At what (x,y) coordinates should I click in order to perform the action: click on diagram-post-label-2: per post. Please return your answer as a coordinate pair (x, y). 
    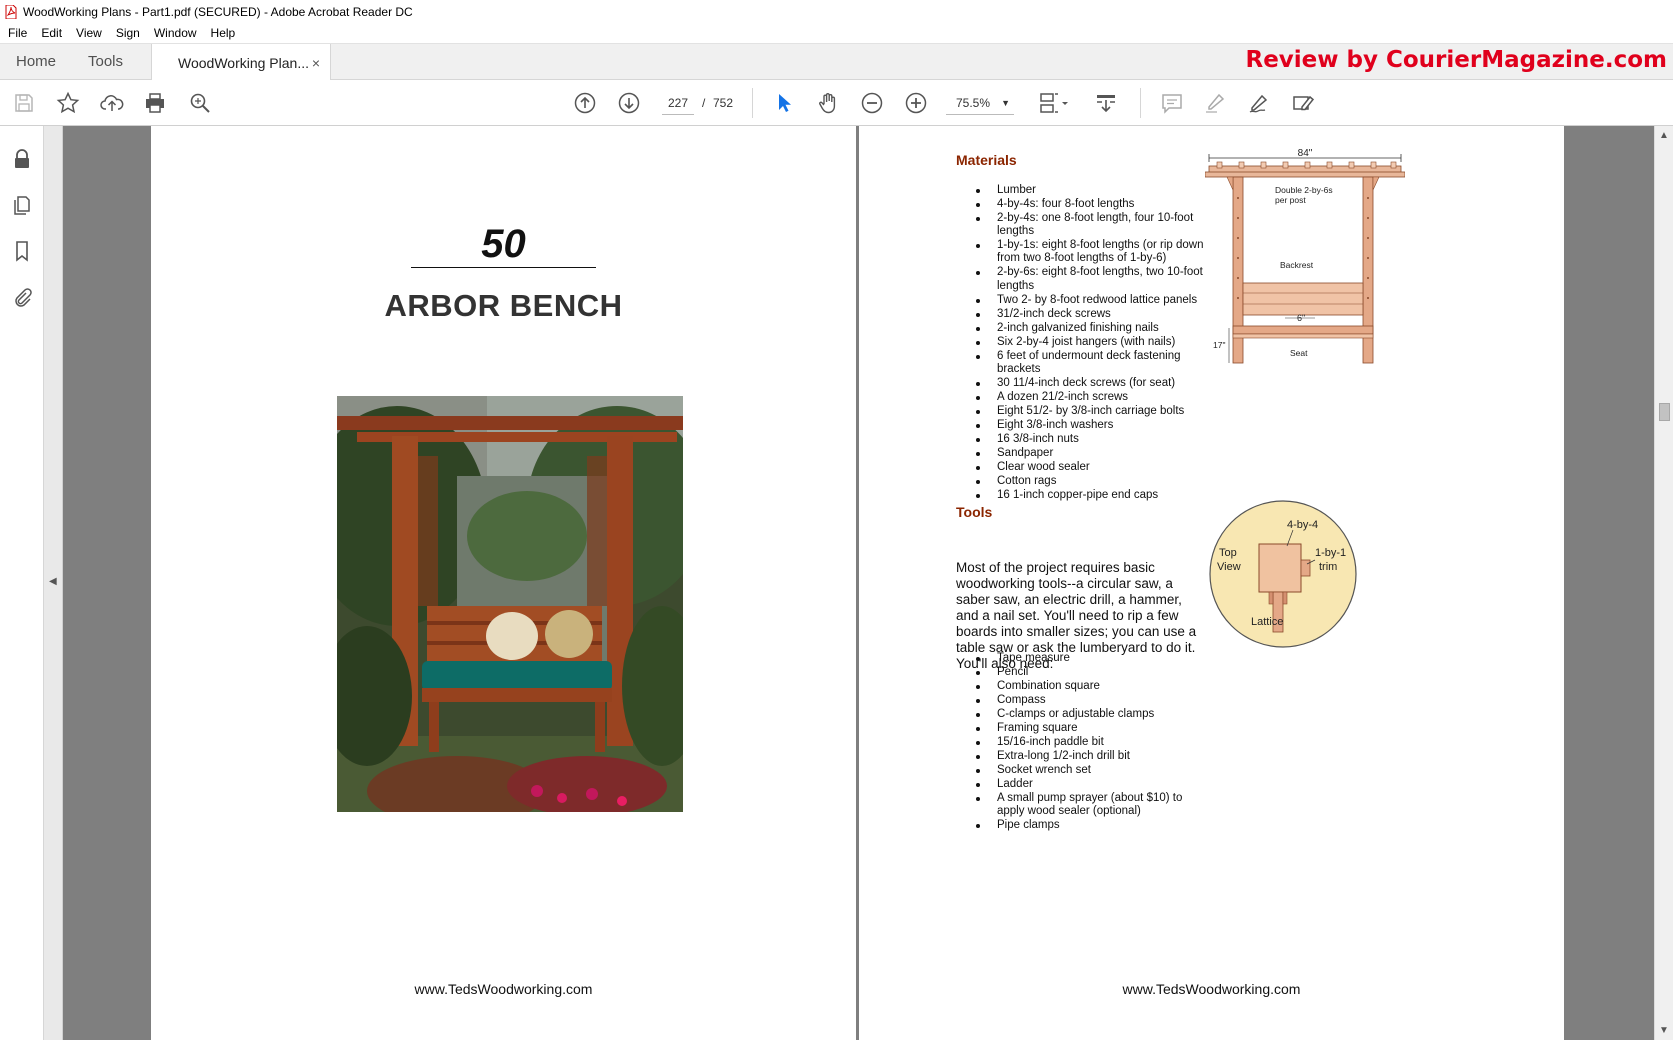
    Looking at the image, I should click on (1290, 200).